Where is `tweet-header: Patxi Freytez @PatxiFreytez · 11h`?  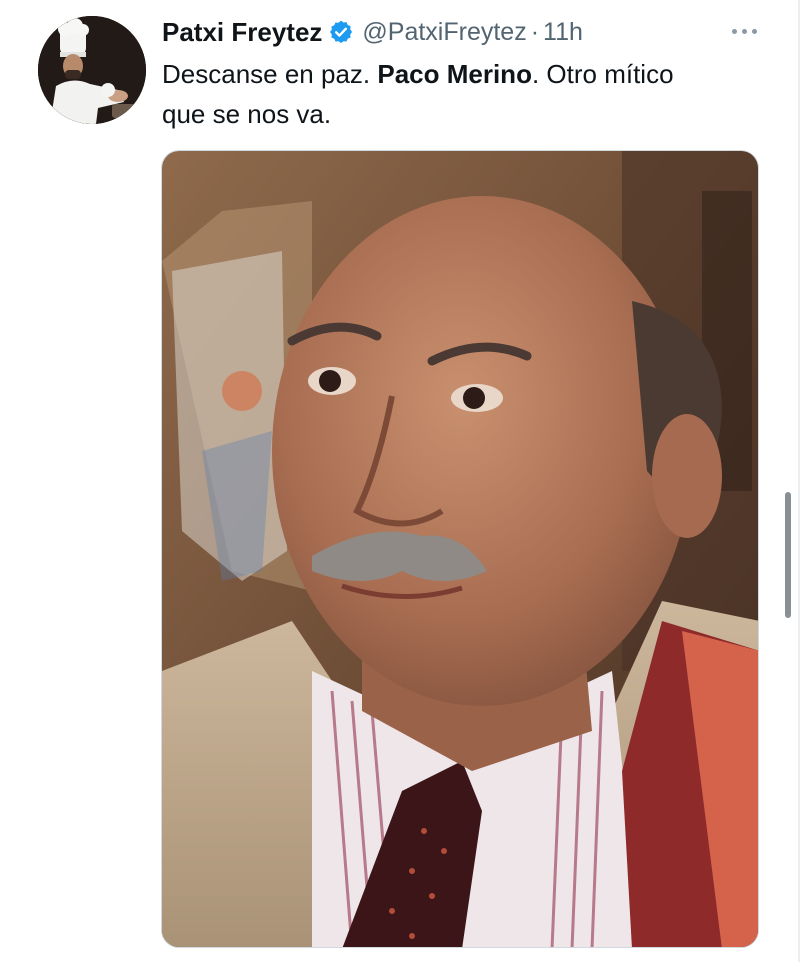 tweet-header: Patxi Freytez @PatxiFreytez · 11h is located at coordinates (372, 32).